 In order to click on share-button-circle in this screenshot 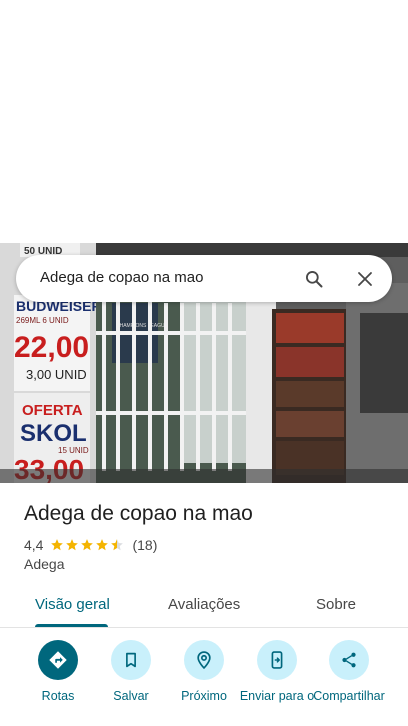, I will do `click(349, 660)`.